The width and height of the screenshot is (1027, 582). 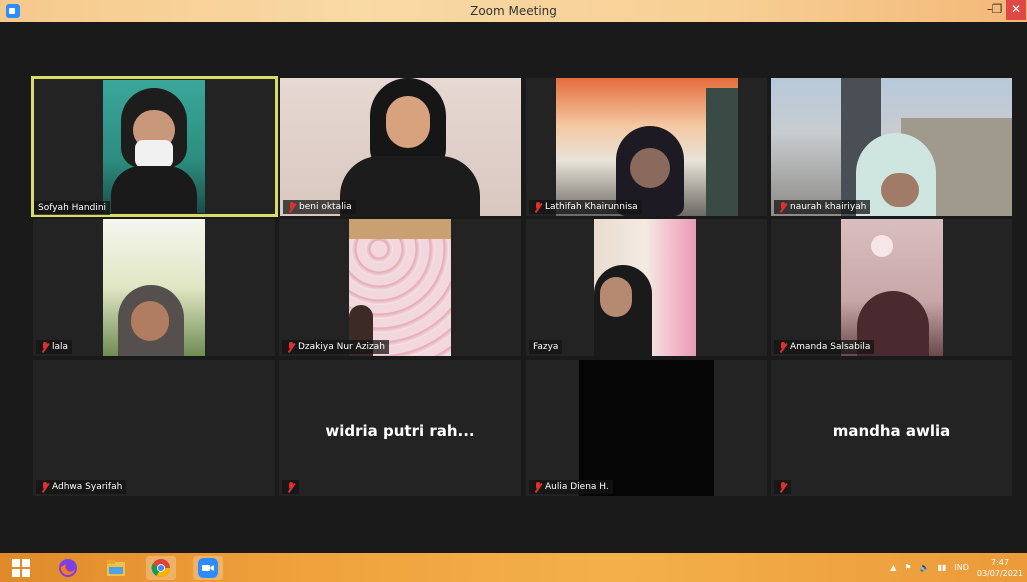 I want to click on show-hidden-icons-icon: ▲, so click(x=893, y=567).